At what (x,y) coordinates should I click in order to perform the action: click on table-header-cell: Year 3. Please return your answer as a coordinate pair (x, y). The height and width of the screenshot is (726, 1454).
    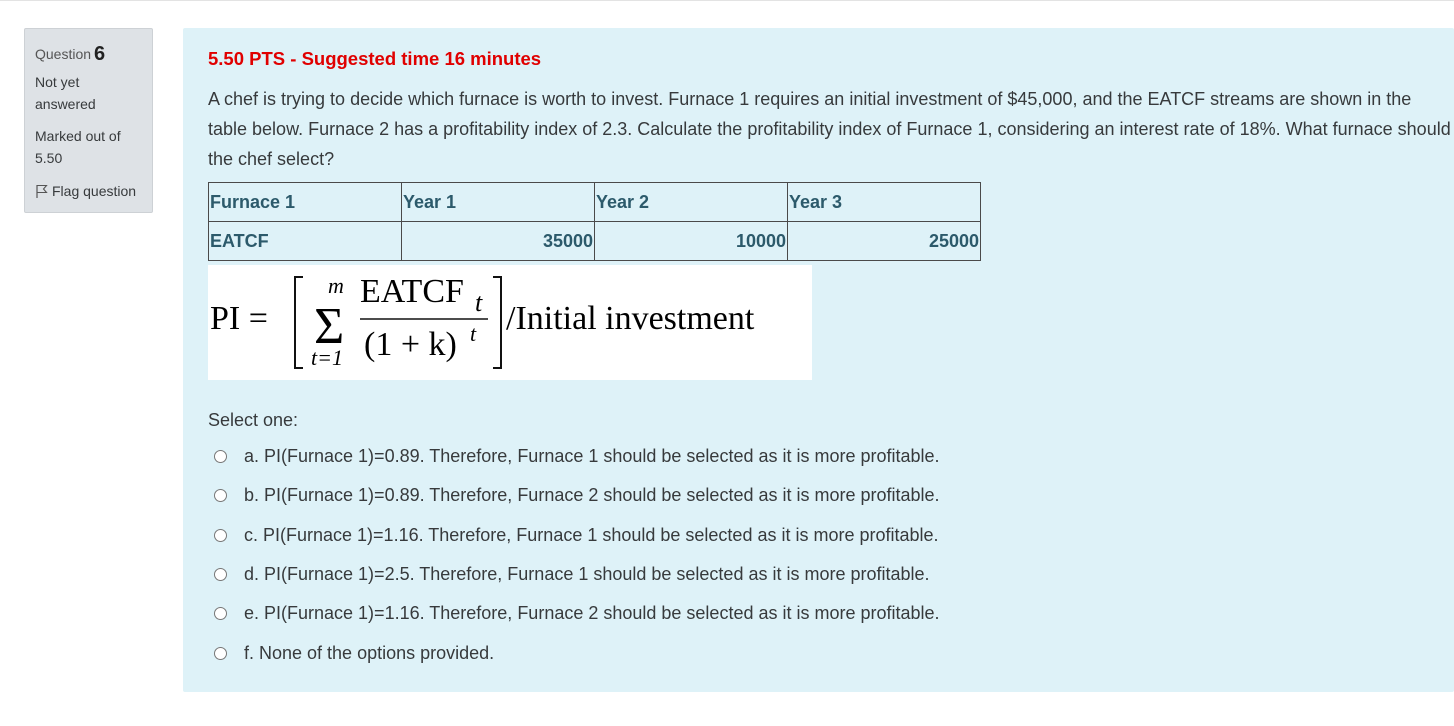
    Looking at the image, I should click on (884, 202).